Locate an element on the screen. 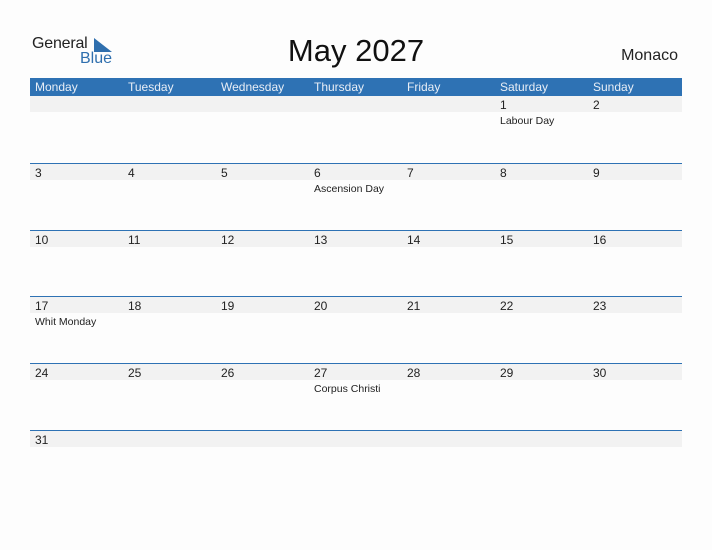  day-cell: 13 is located at coordinates (355, 264).